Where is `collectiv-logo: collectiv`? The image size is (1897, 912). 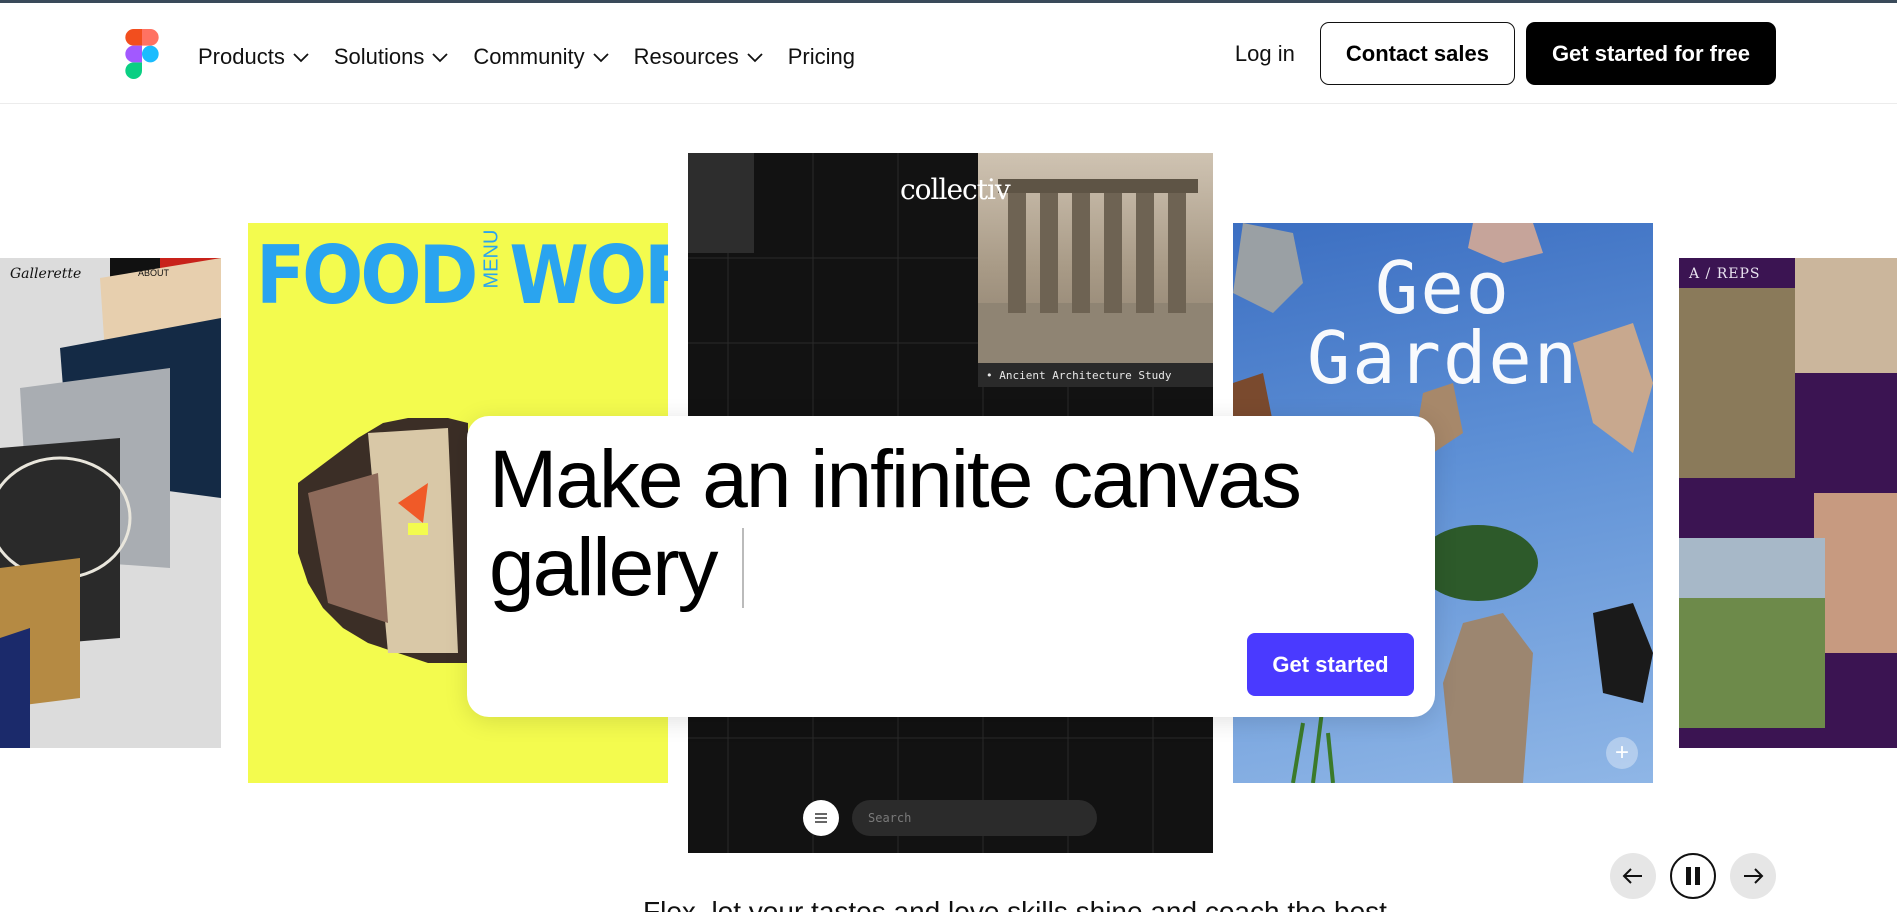
collectiv-logo: collectiv is located at coordinates (955, 189).